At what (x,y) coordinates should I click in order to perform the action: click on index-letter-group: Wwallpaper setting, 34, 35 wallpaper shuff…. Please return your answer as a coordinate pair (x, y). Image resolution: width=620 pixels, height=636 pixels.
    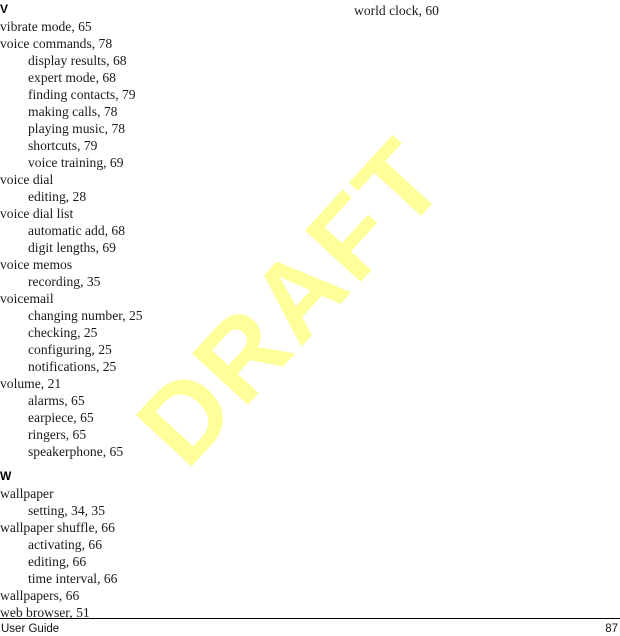
    Looking at the image, I should click on (147, 545).